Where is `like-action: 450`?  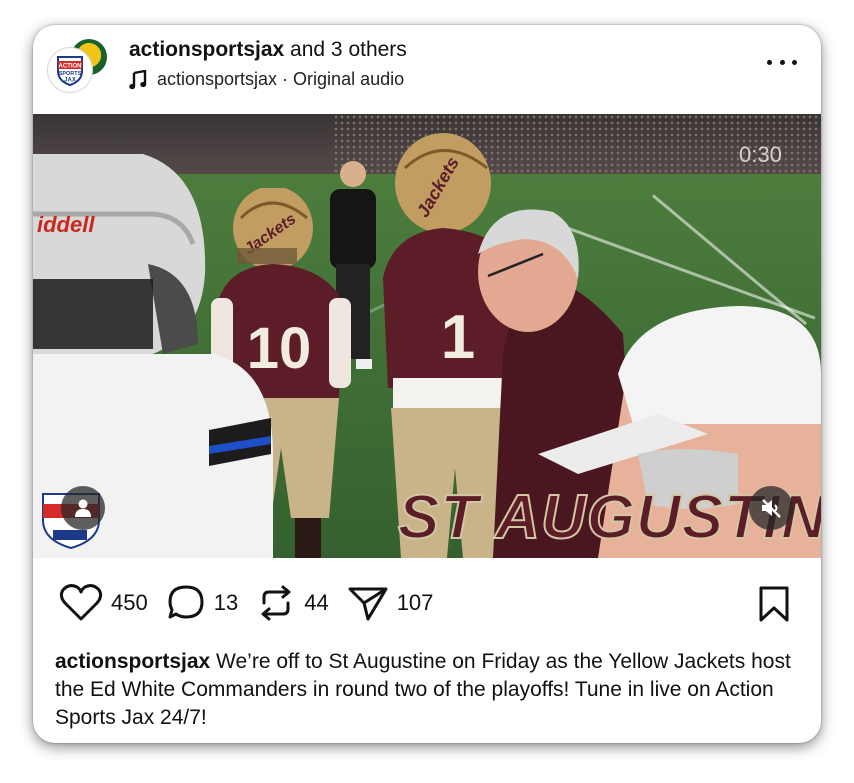 like-action: 450 is located at coordinates (103, 603).